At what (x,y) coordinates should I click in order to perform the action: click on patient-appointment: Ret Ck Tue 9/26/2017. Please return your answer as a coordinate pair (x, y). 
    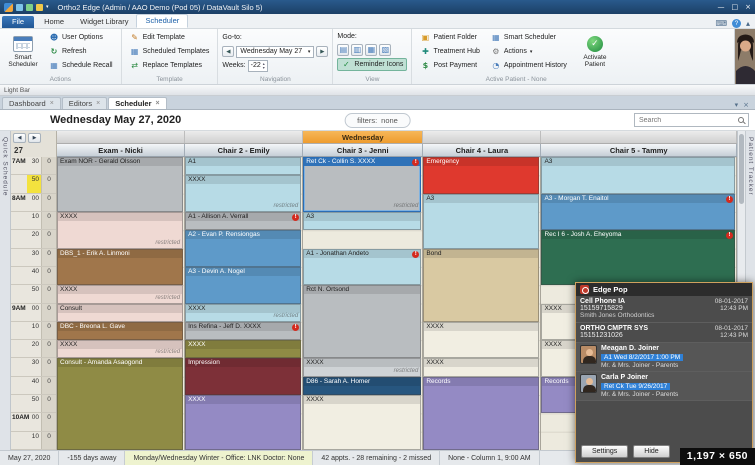
    Looking at the image, I should click on (636, 386).